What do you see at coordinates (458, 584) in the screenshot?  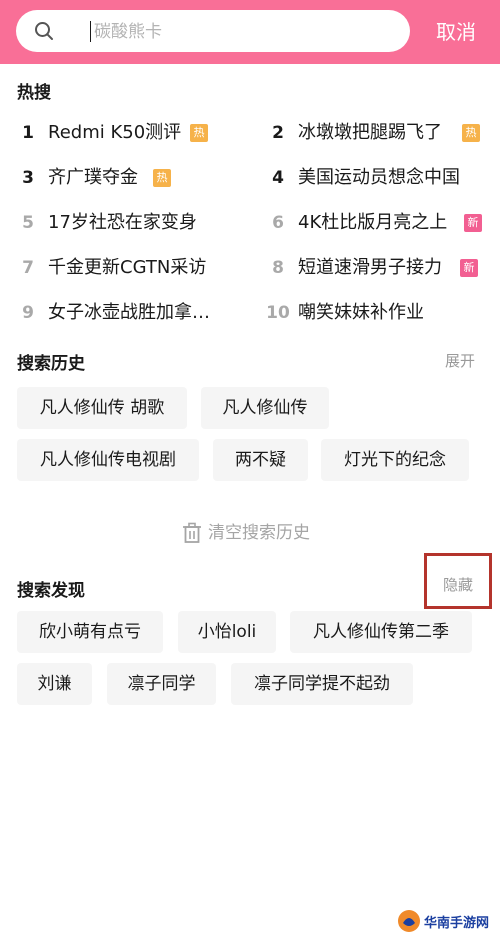 I see `hide-discover-button: 隐藏` at bounding box center [458, 584].